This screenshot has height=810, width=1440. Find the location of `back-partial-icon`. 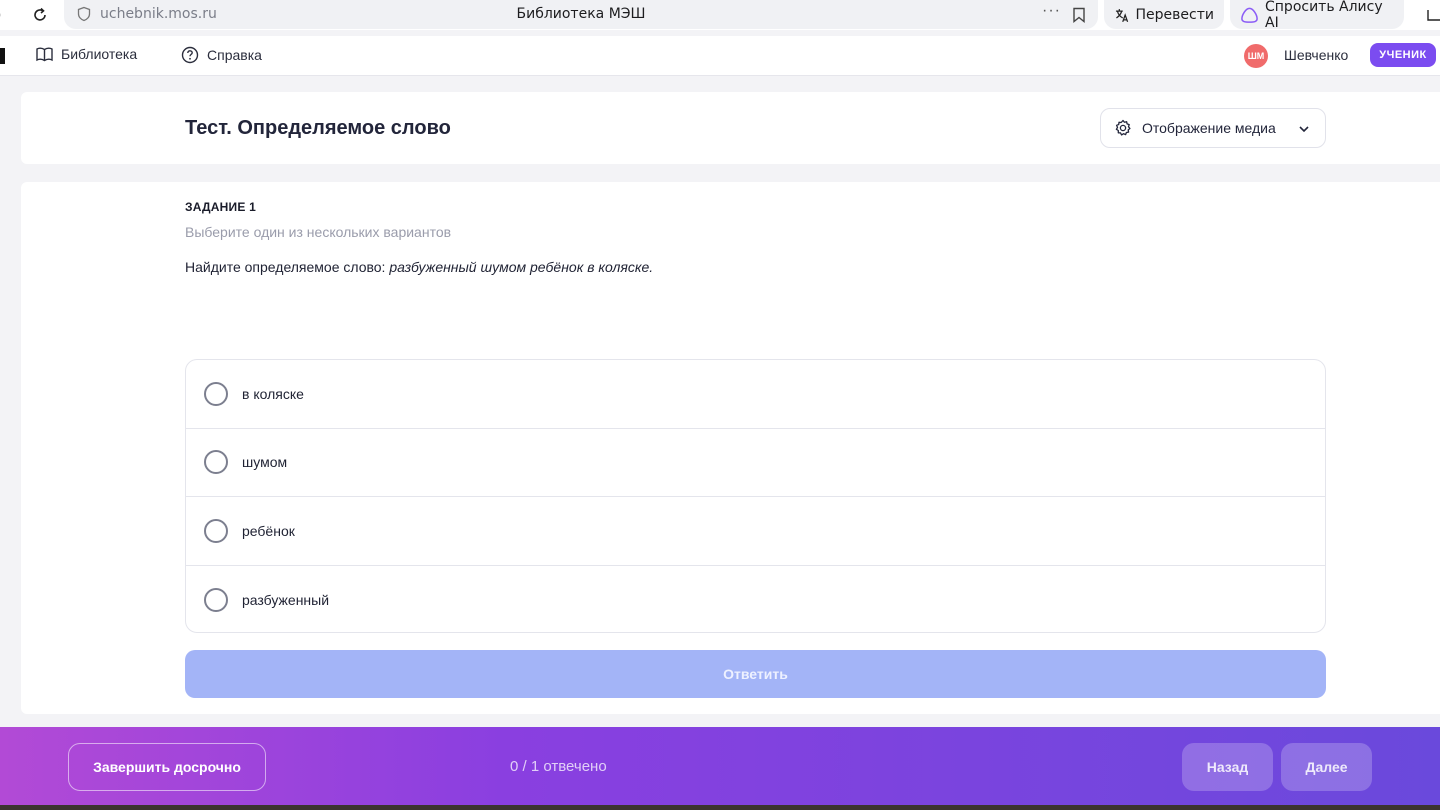

back-partial-icon is located at coordinates (4, 15).